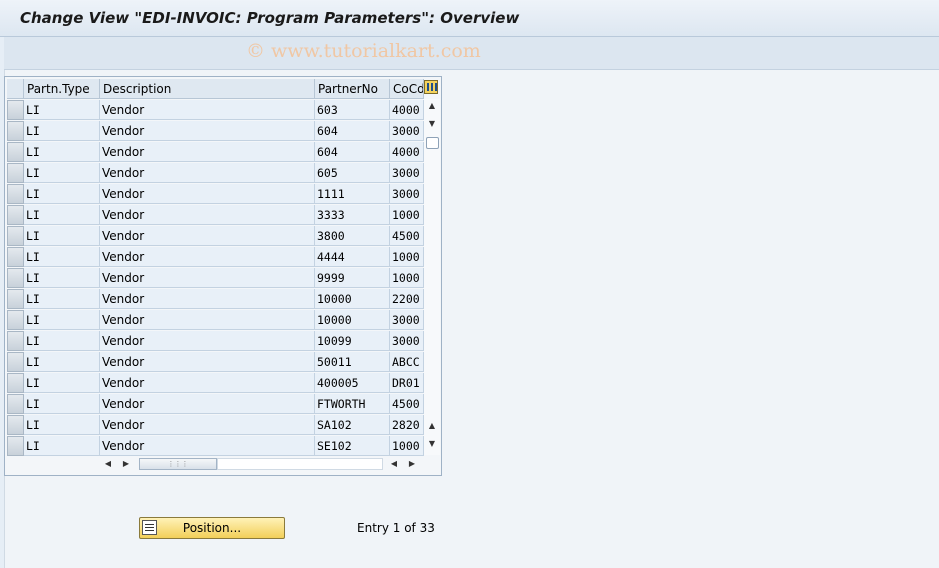 This screenshot has height=568, width=939. I want to click on table-row: LI Vendor 50011 ABCC, so click(215, 362).